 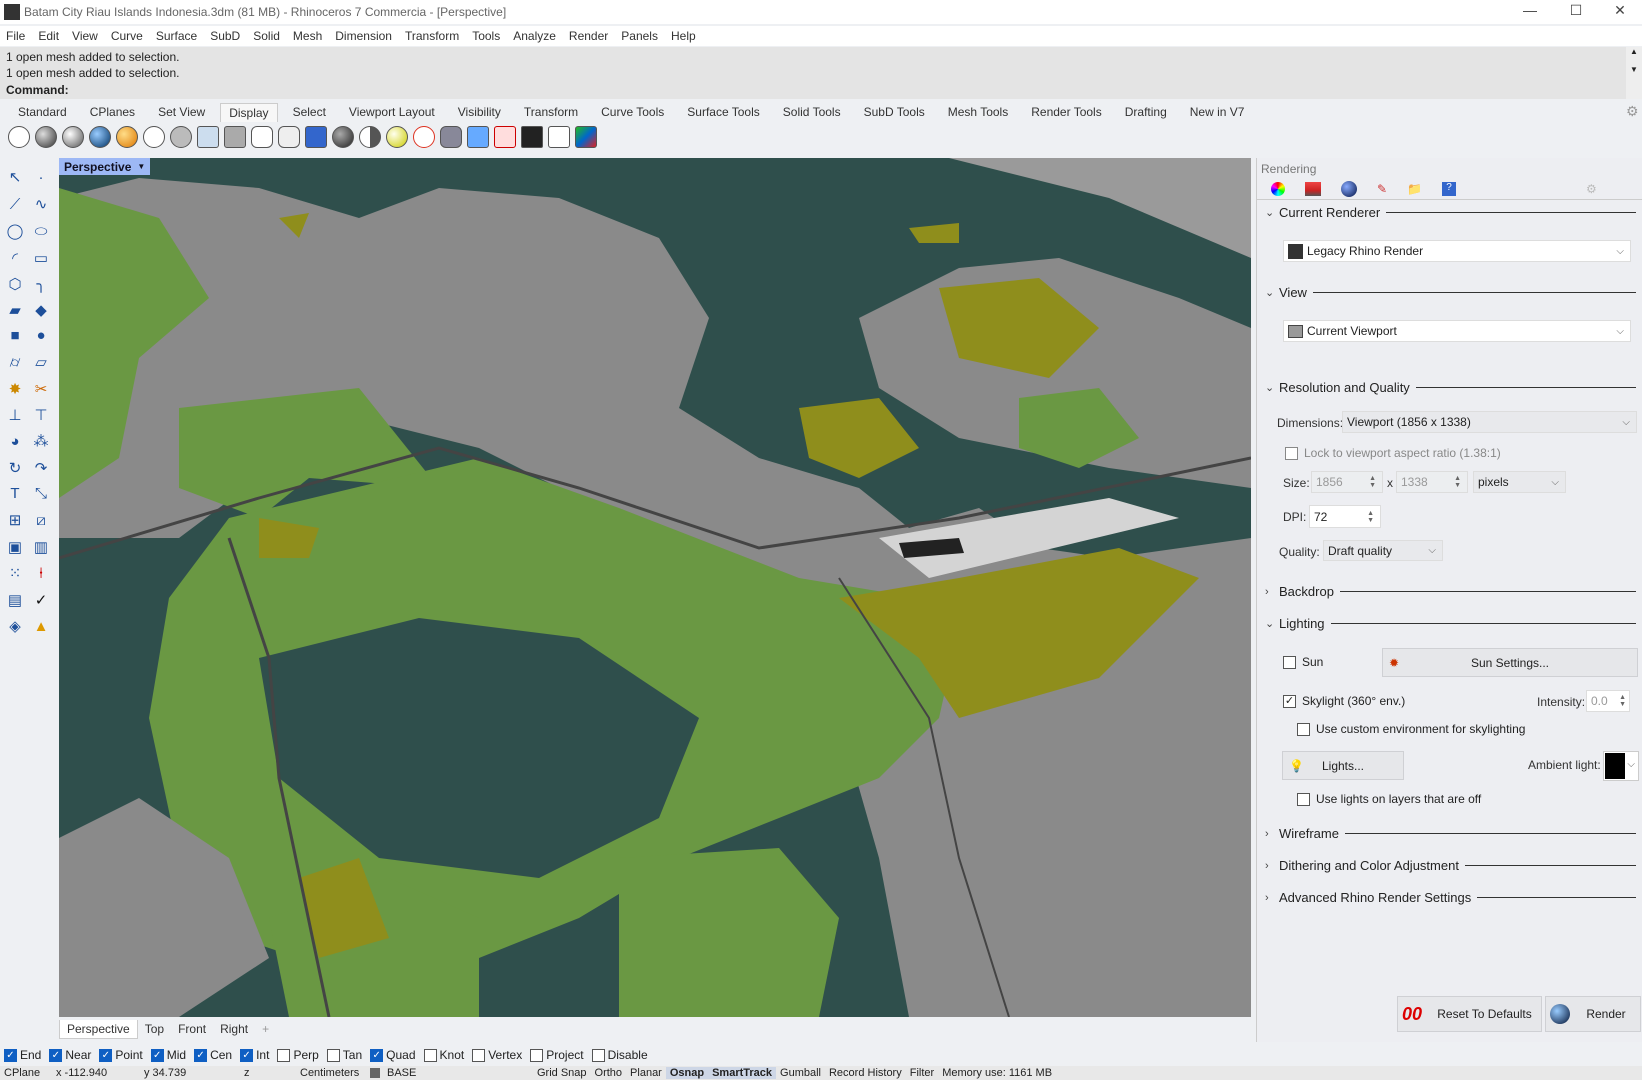 I want to click on tab-set-view: Set View, so click(x=181, y=112).